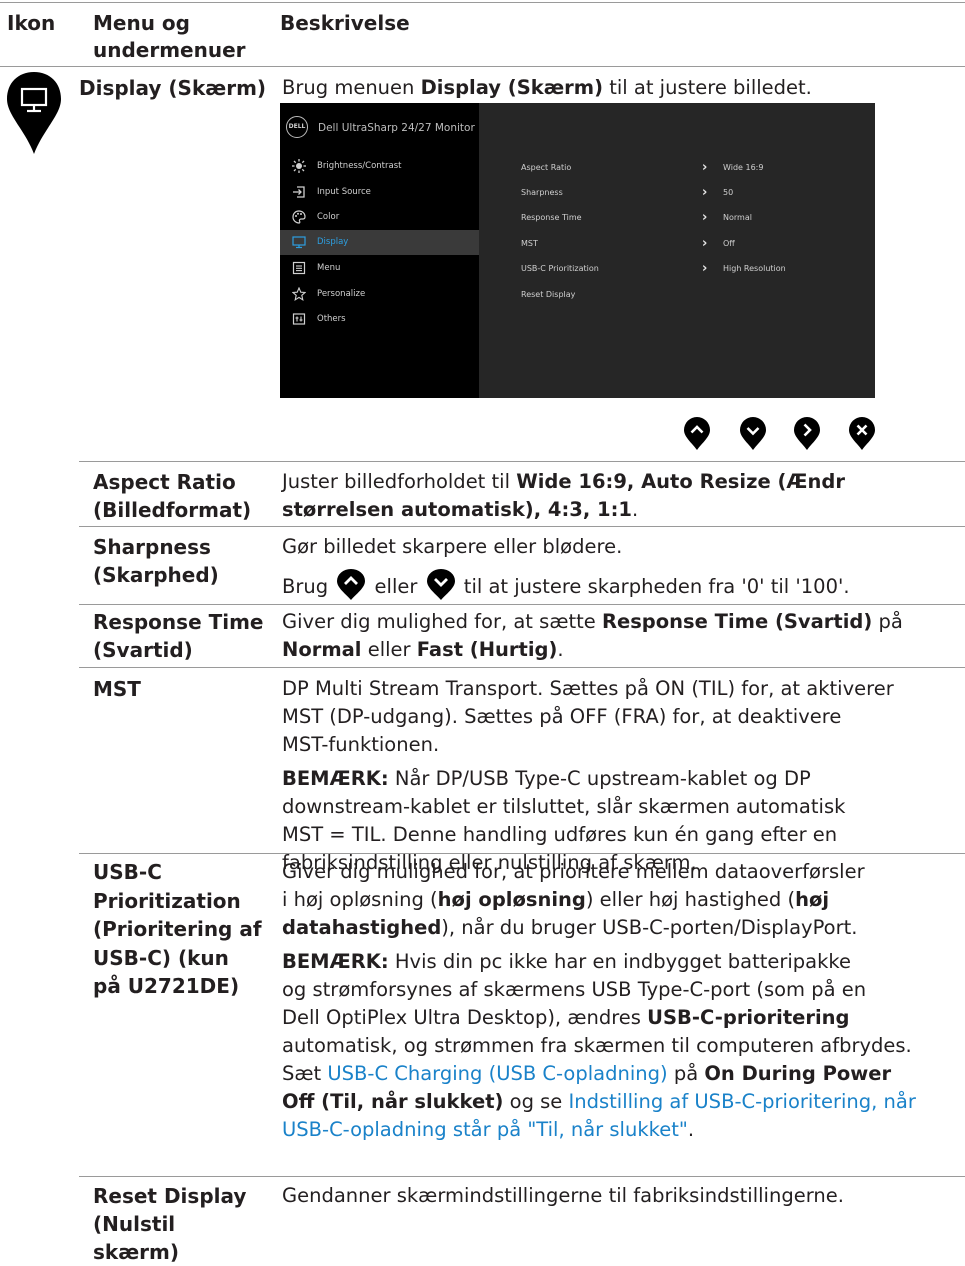  Describe the element at coordinates (379, 217) in the screenshot. I see `osd-item-color: Color` at that location.